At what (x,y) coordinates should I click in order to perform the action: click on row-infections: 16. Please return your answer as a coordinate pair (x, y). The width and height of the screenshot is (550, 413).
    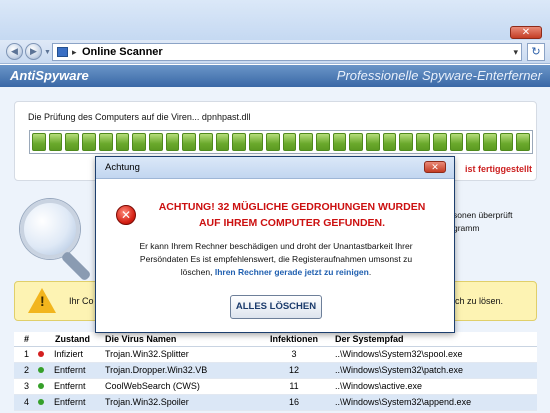
    Looking at the image, I should click on (293, 402).